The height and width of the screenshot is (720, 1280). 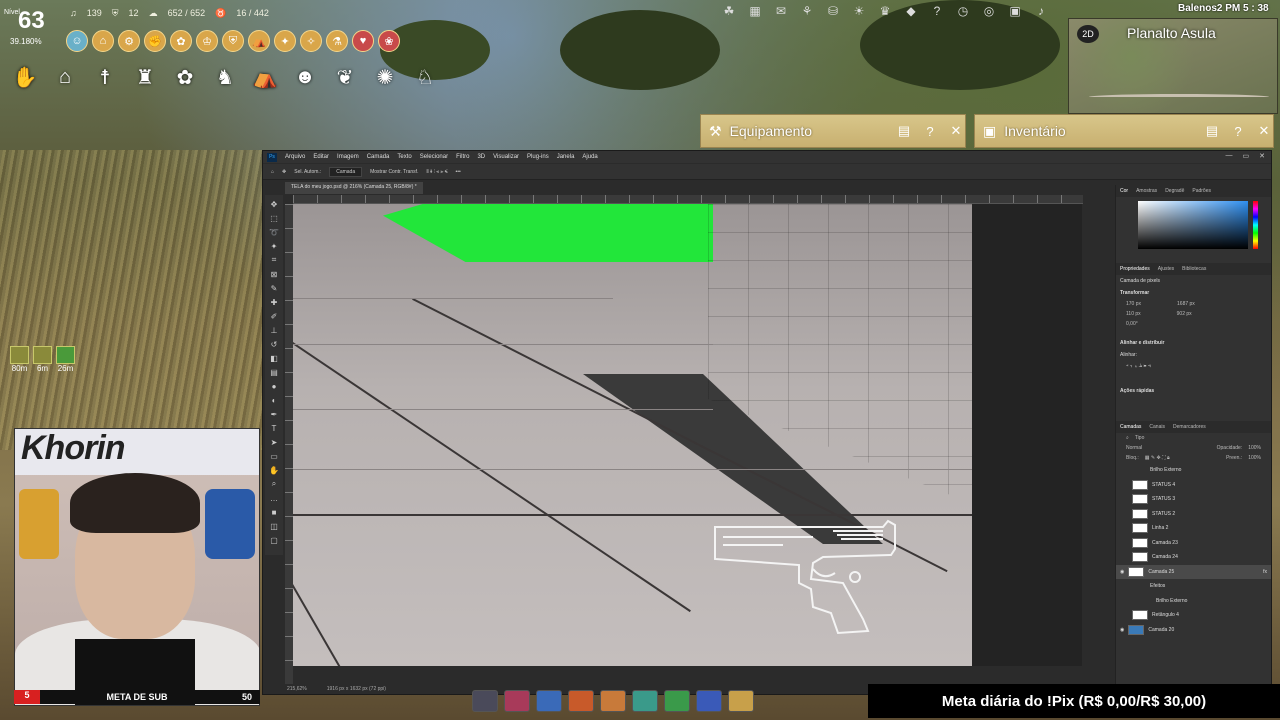 I want to click on width-field: 170 px, so click(x=1133, y=304).